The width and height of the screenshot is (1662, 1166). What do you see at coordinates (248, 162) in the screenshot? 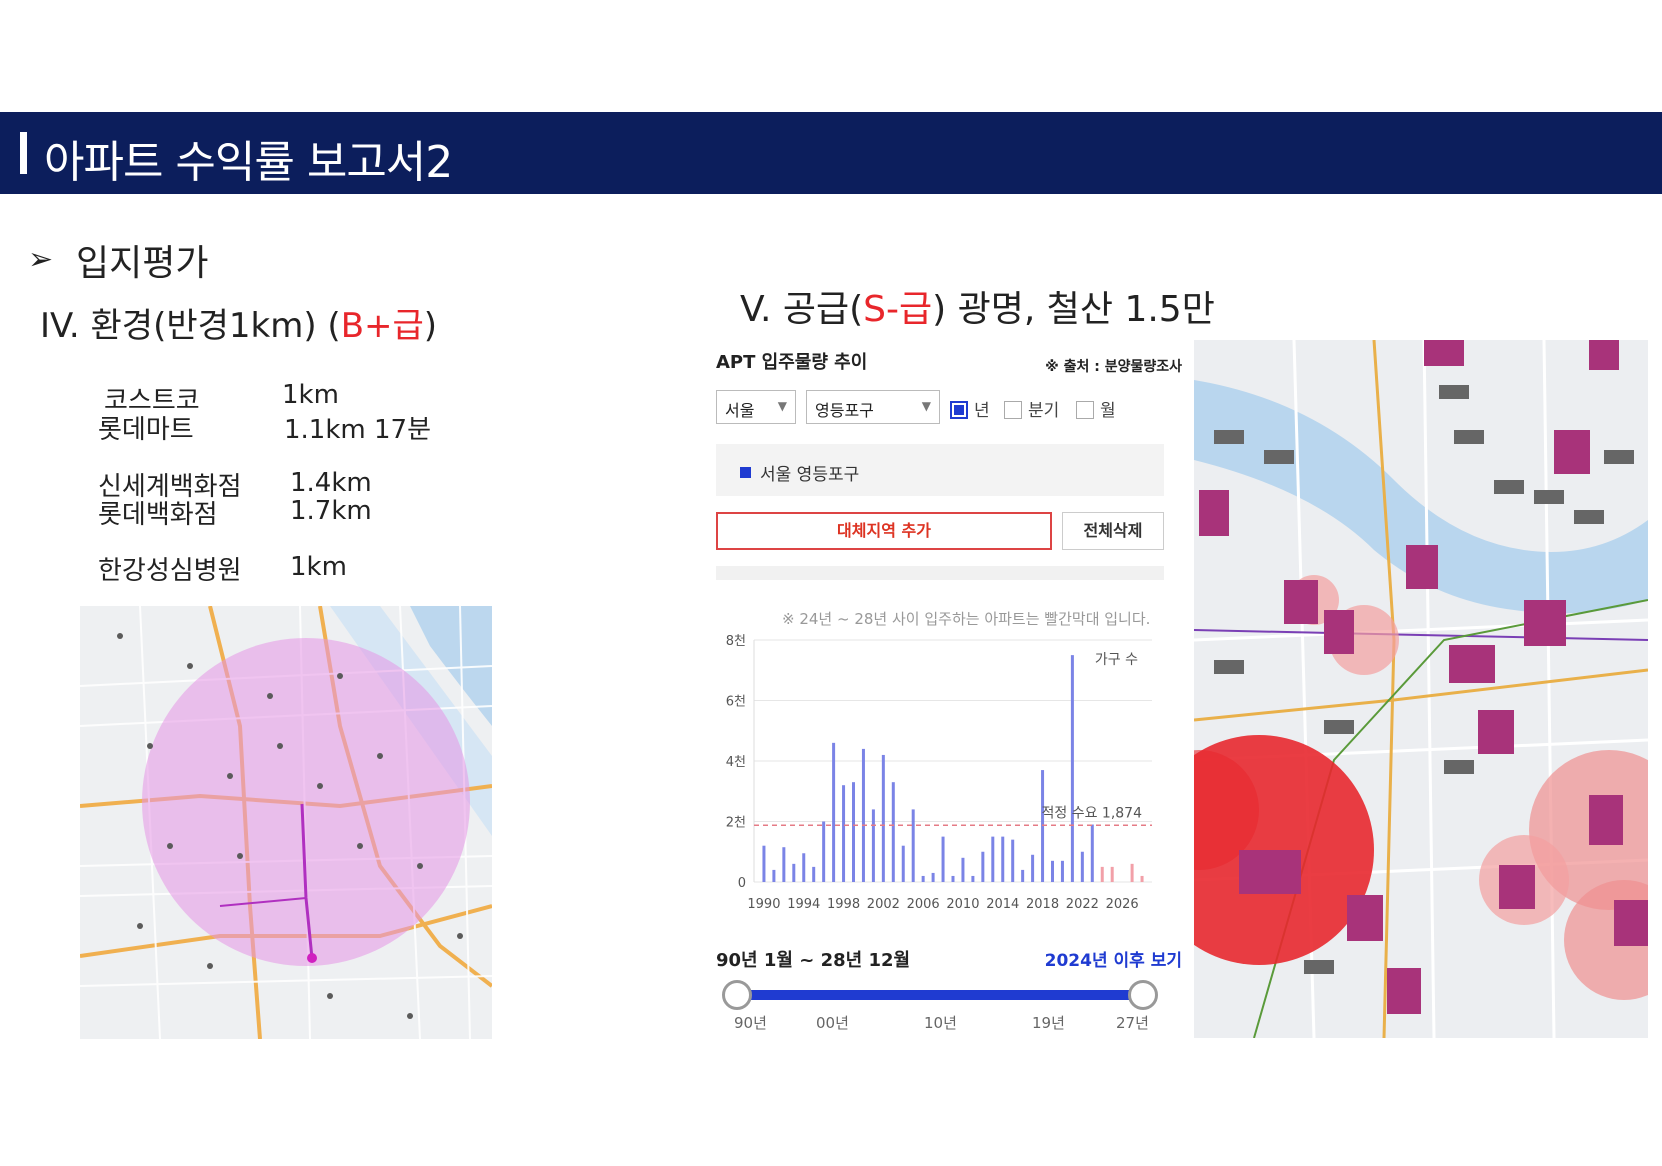
I see `page-title: 아파트 수익률 보고서2` at bounding box center [248, 162].